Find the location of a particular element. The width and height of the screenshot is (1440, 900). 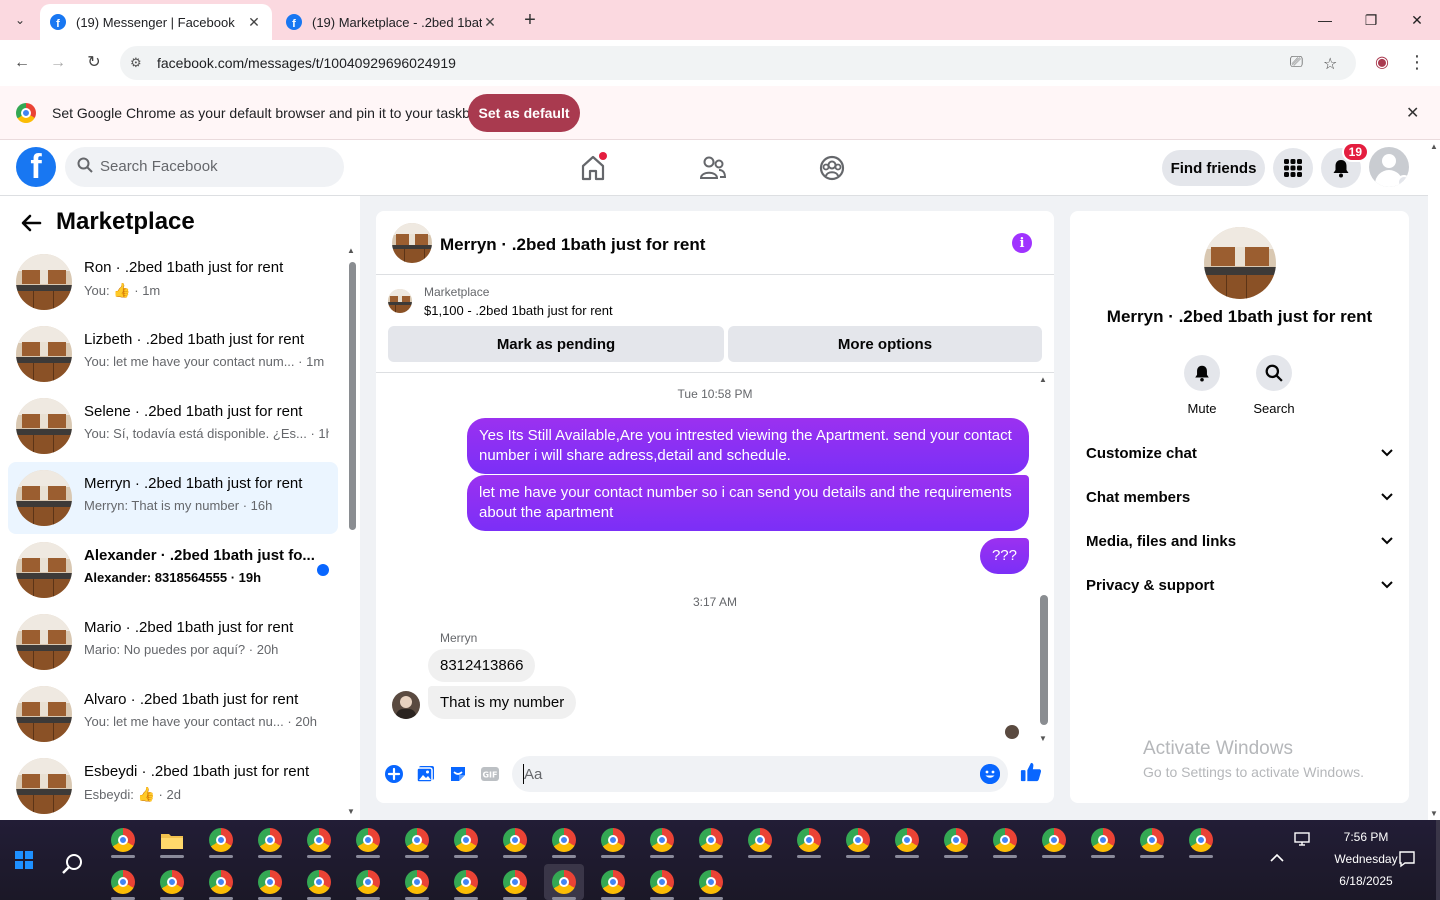

conversation-title: Merryn · .2bed 1bath just for rent is located at coordinates (572, 245).